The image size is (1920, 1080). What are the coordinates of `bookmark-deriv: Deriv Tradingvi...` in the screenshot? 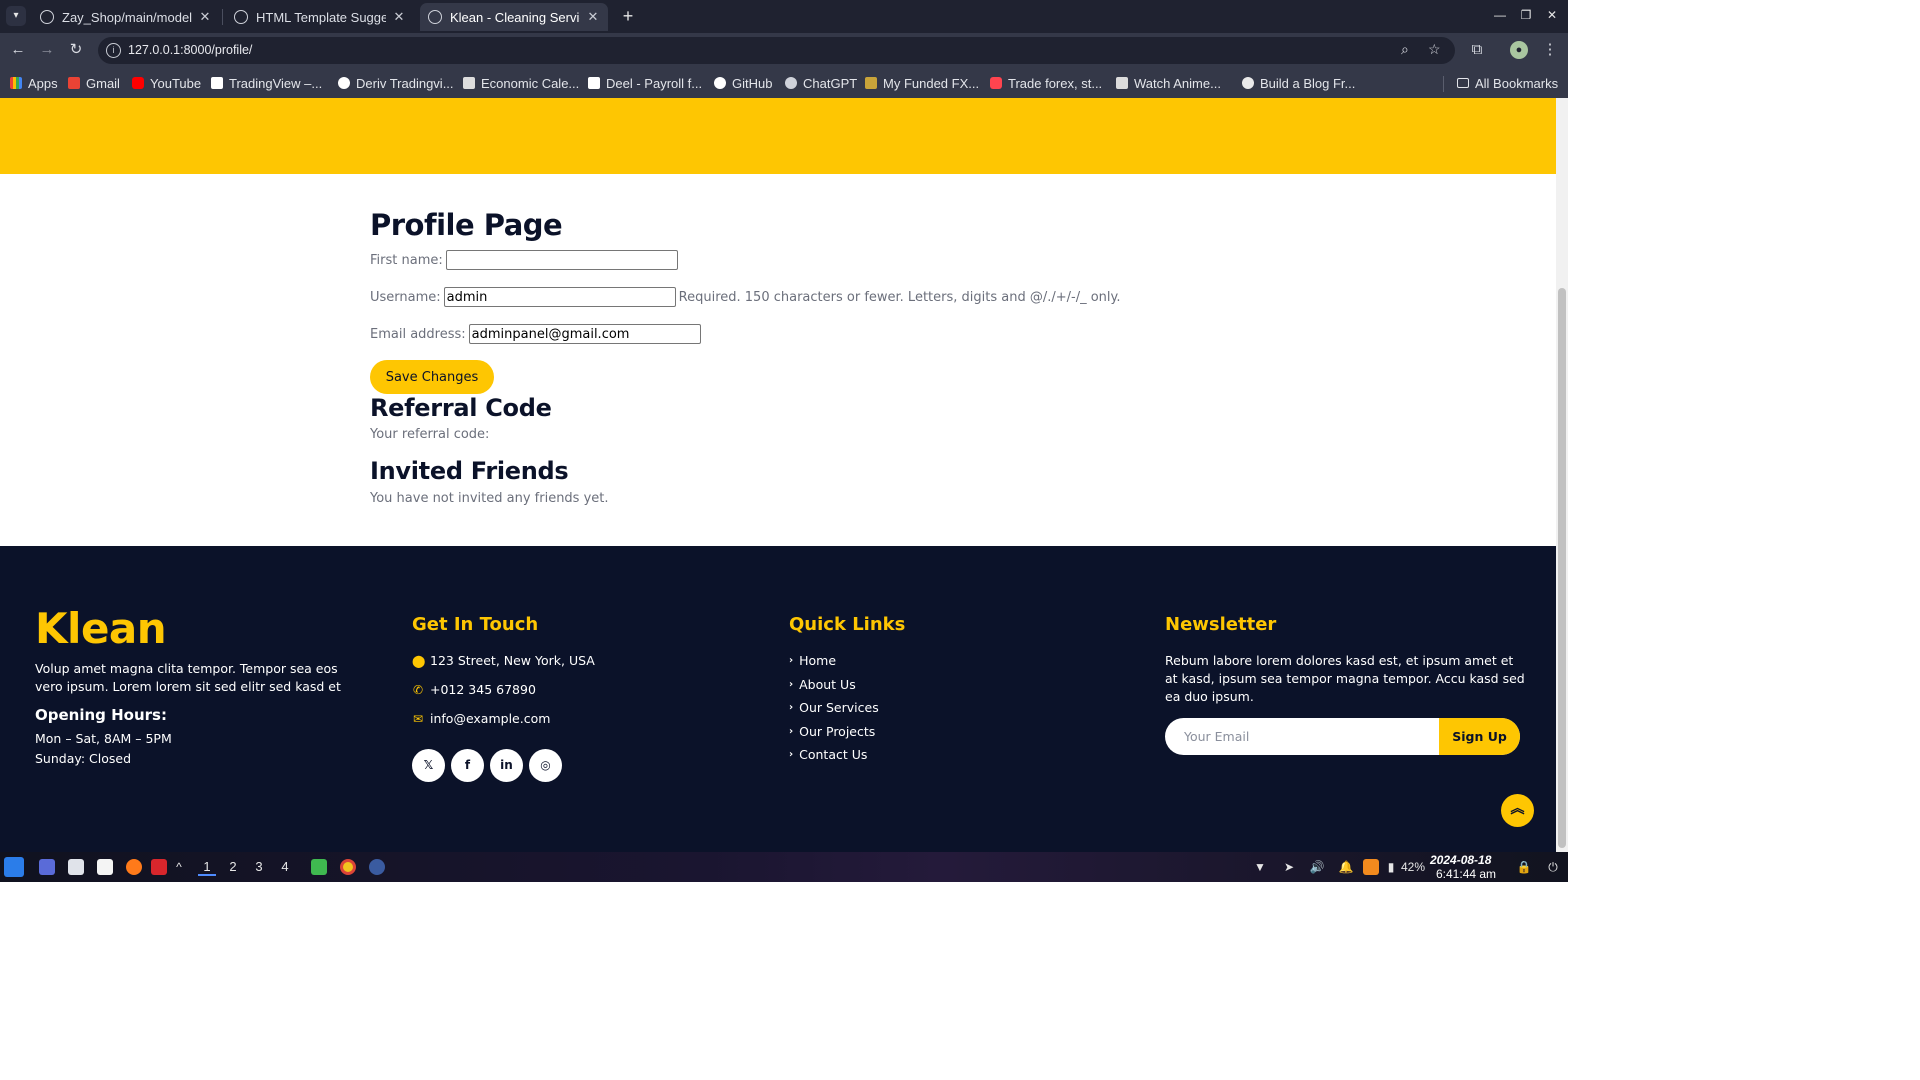 It's located at (396, 83).